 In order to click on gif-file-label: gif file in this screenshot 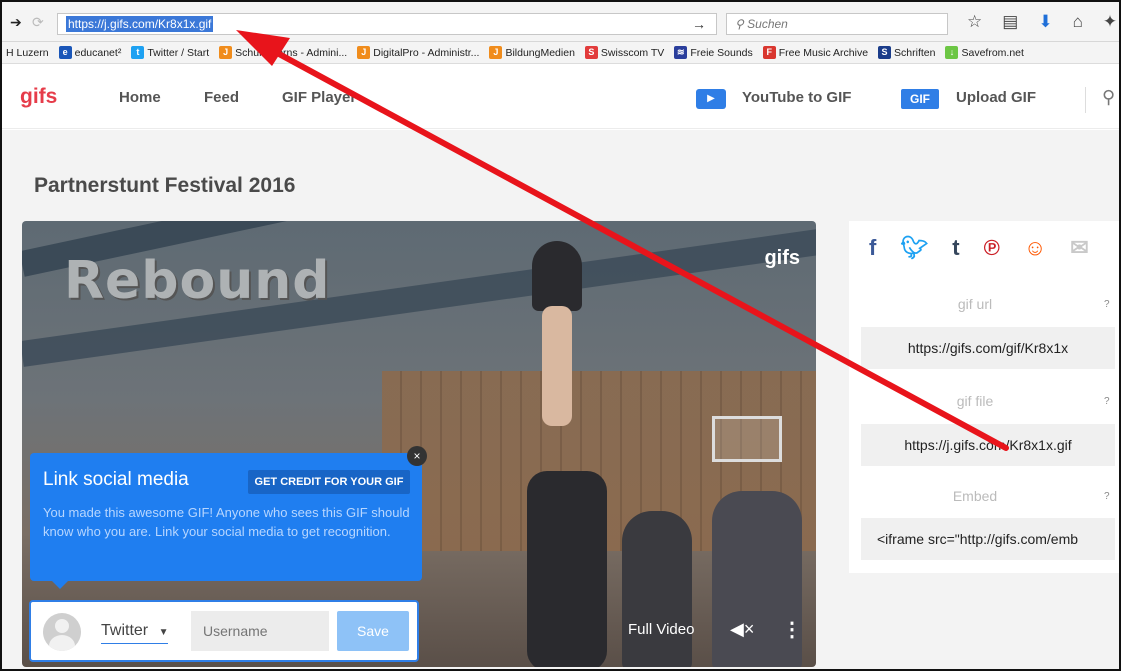, I will do `click(975, 401)`.